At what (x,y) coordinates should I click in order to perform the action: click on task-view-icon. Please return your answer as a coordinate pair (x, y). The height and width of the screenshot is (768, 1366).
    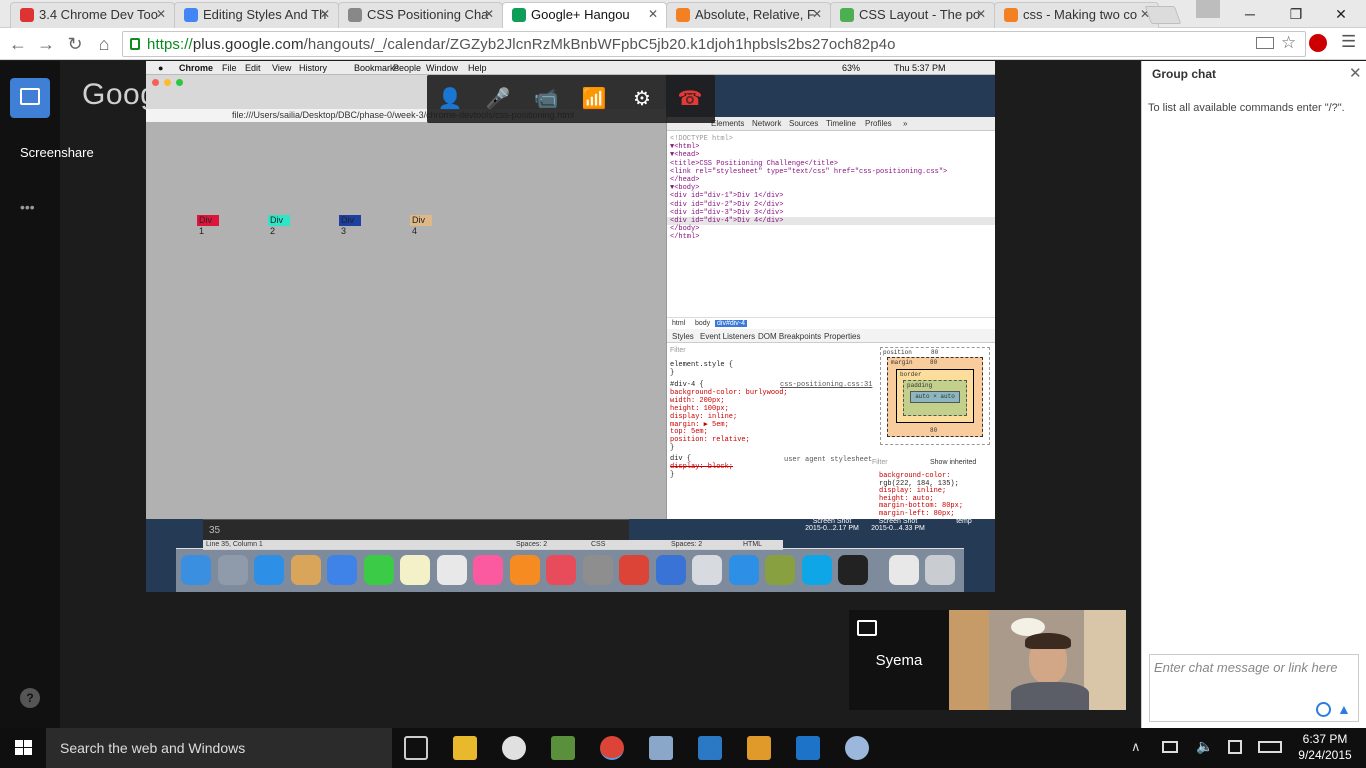
    Looking at the image, I should click on (416, 748).